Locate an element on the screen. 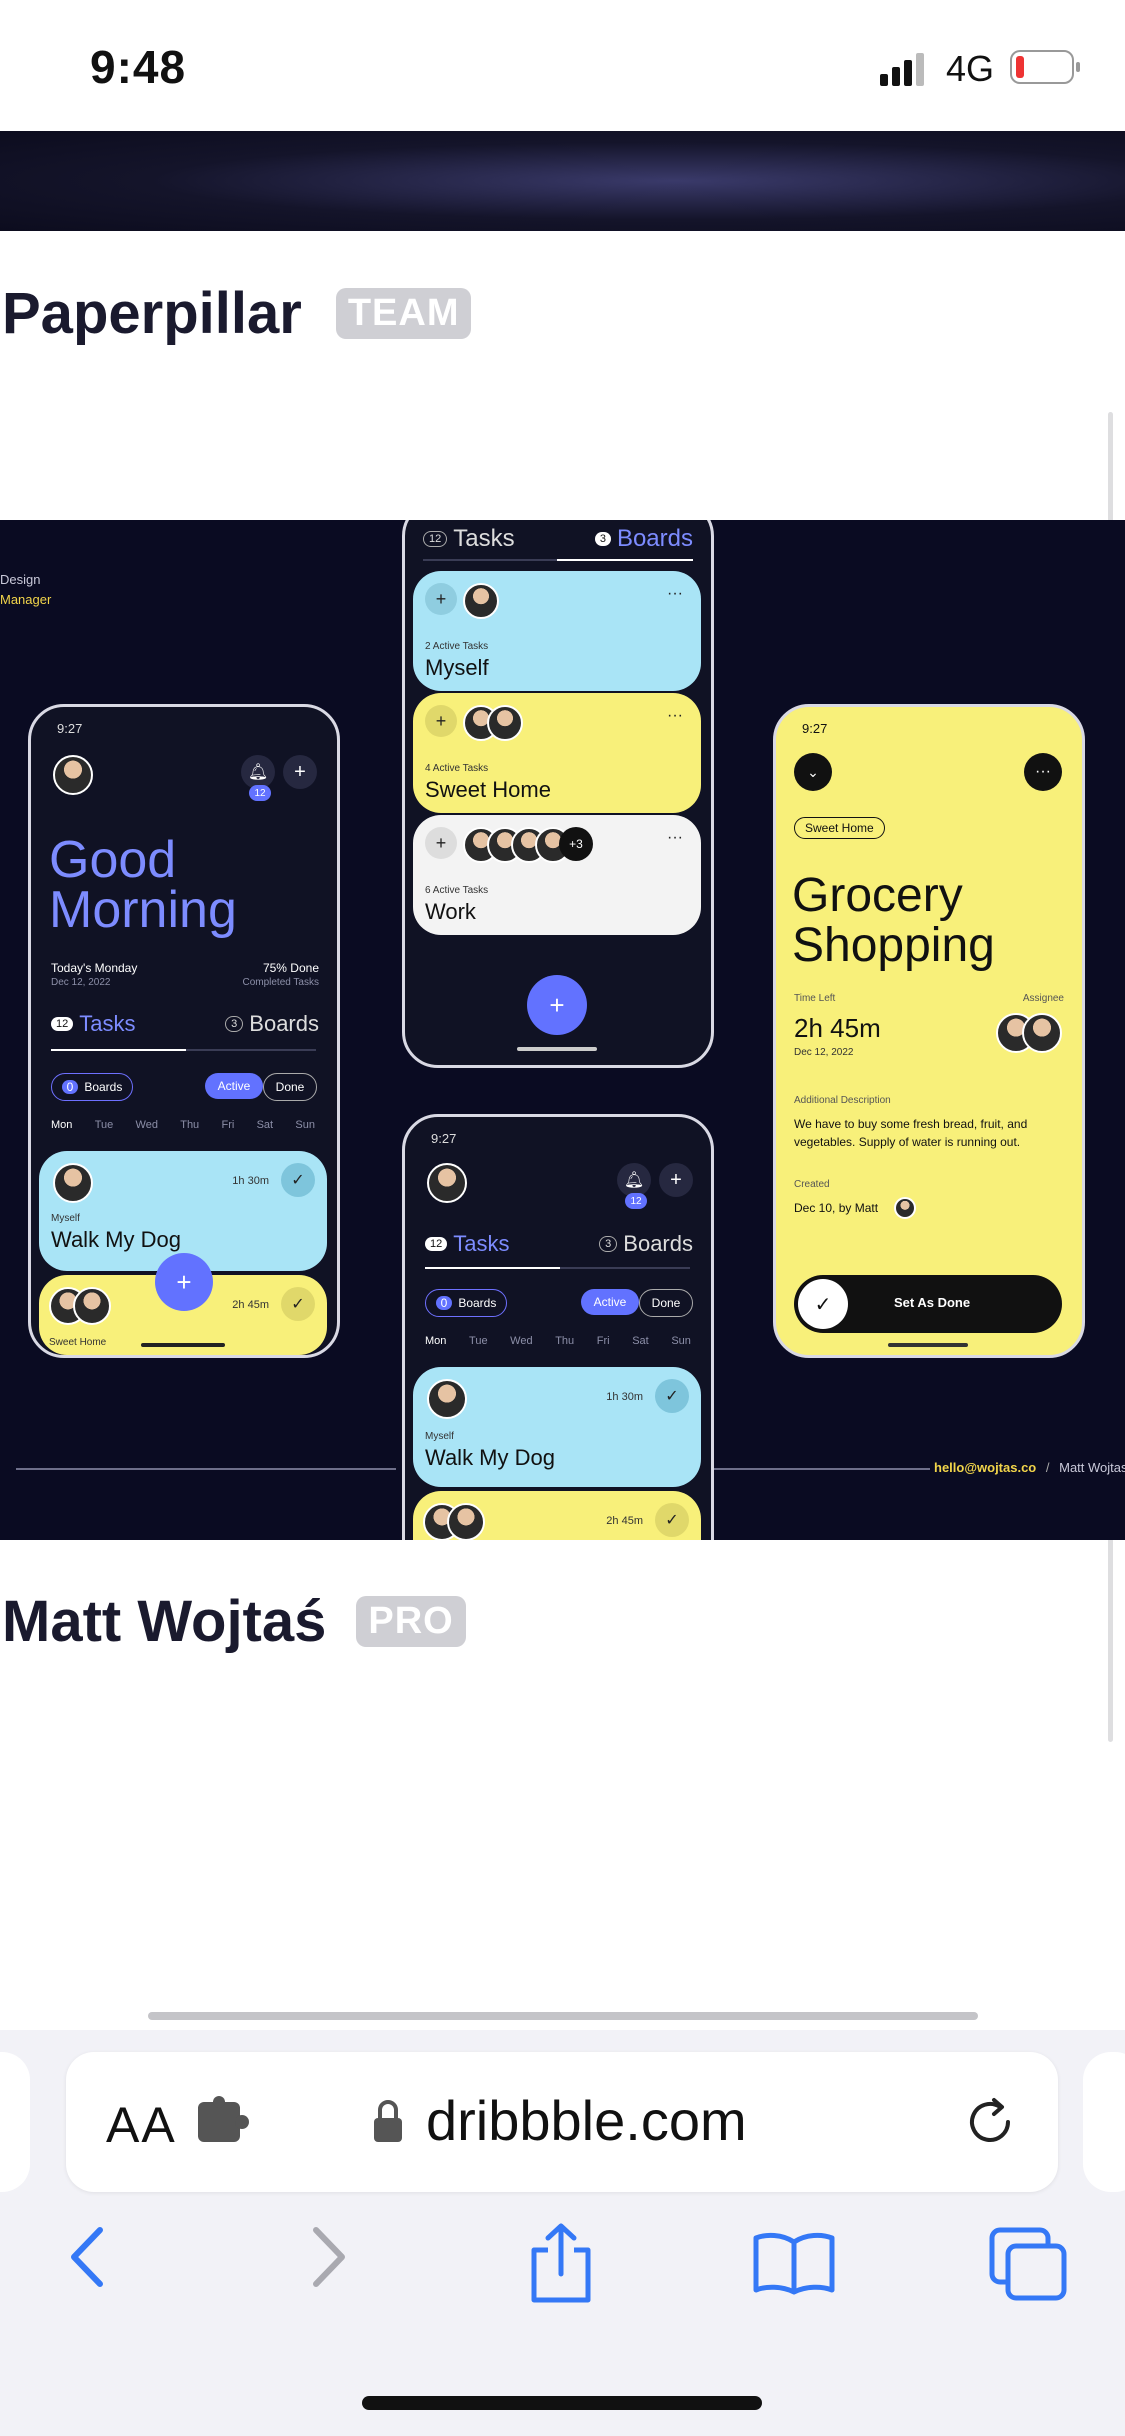  boards-filter: 0 Boards is located at coordinates (92, 1087).